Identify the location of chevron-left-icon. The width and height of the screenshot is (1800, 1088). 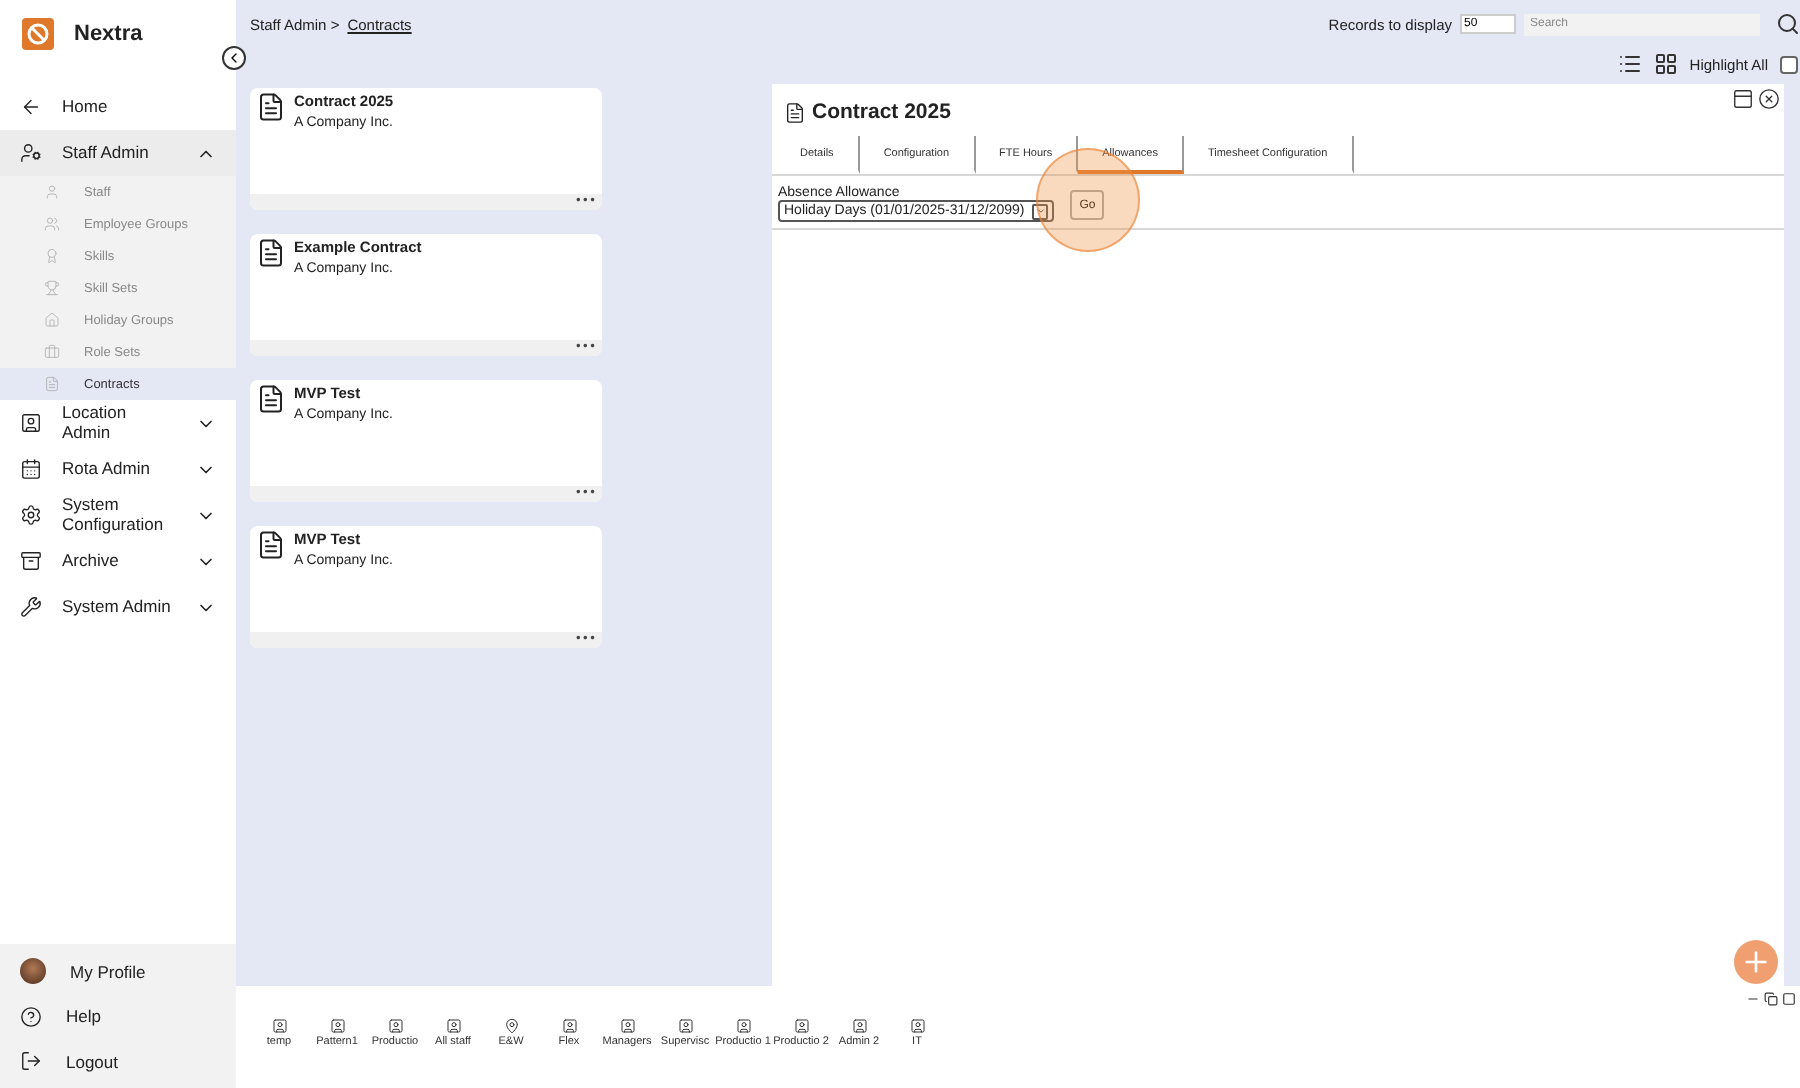
(234, 58).